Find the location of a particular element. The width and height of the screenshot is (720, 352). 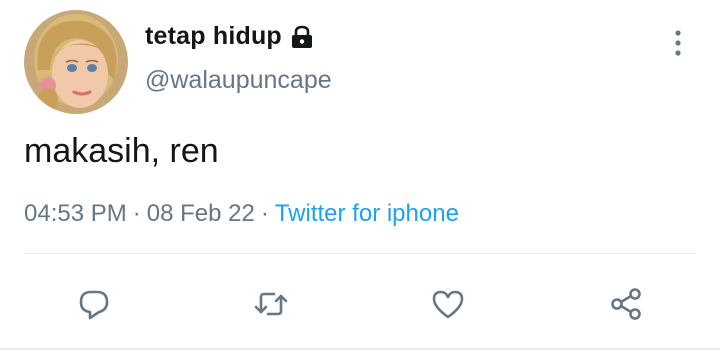

heart-icon is located at coordinates (448, 304).